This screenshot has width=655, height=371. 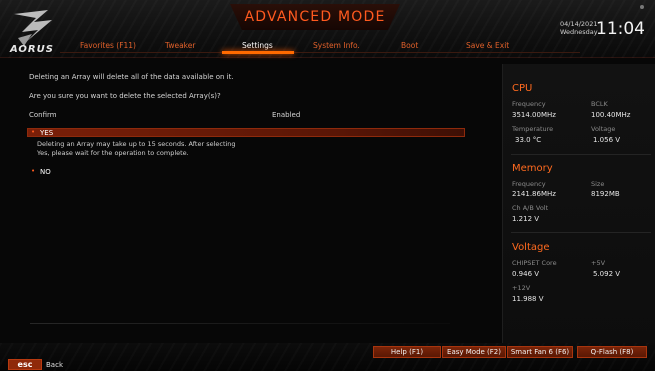 I want to click on smart-fan-button: Smart Fan 6 (F6), so click(x=540, y=352).